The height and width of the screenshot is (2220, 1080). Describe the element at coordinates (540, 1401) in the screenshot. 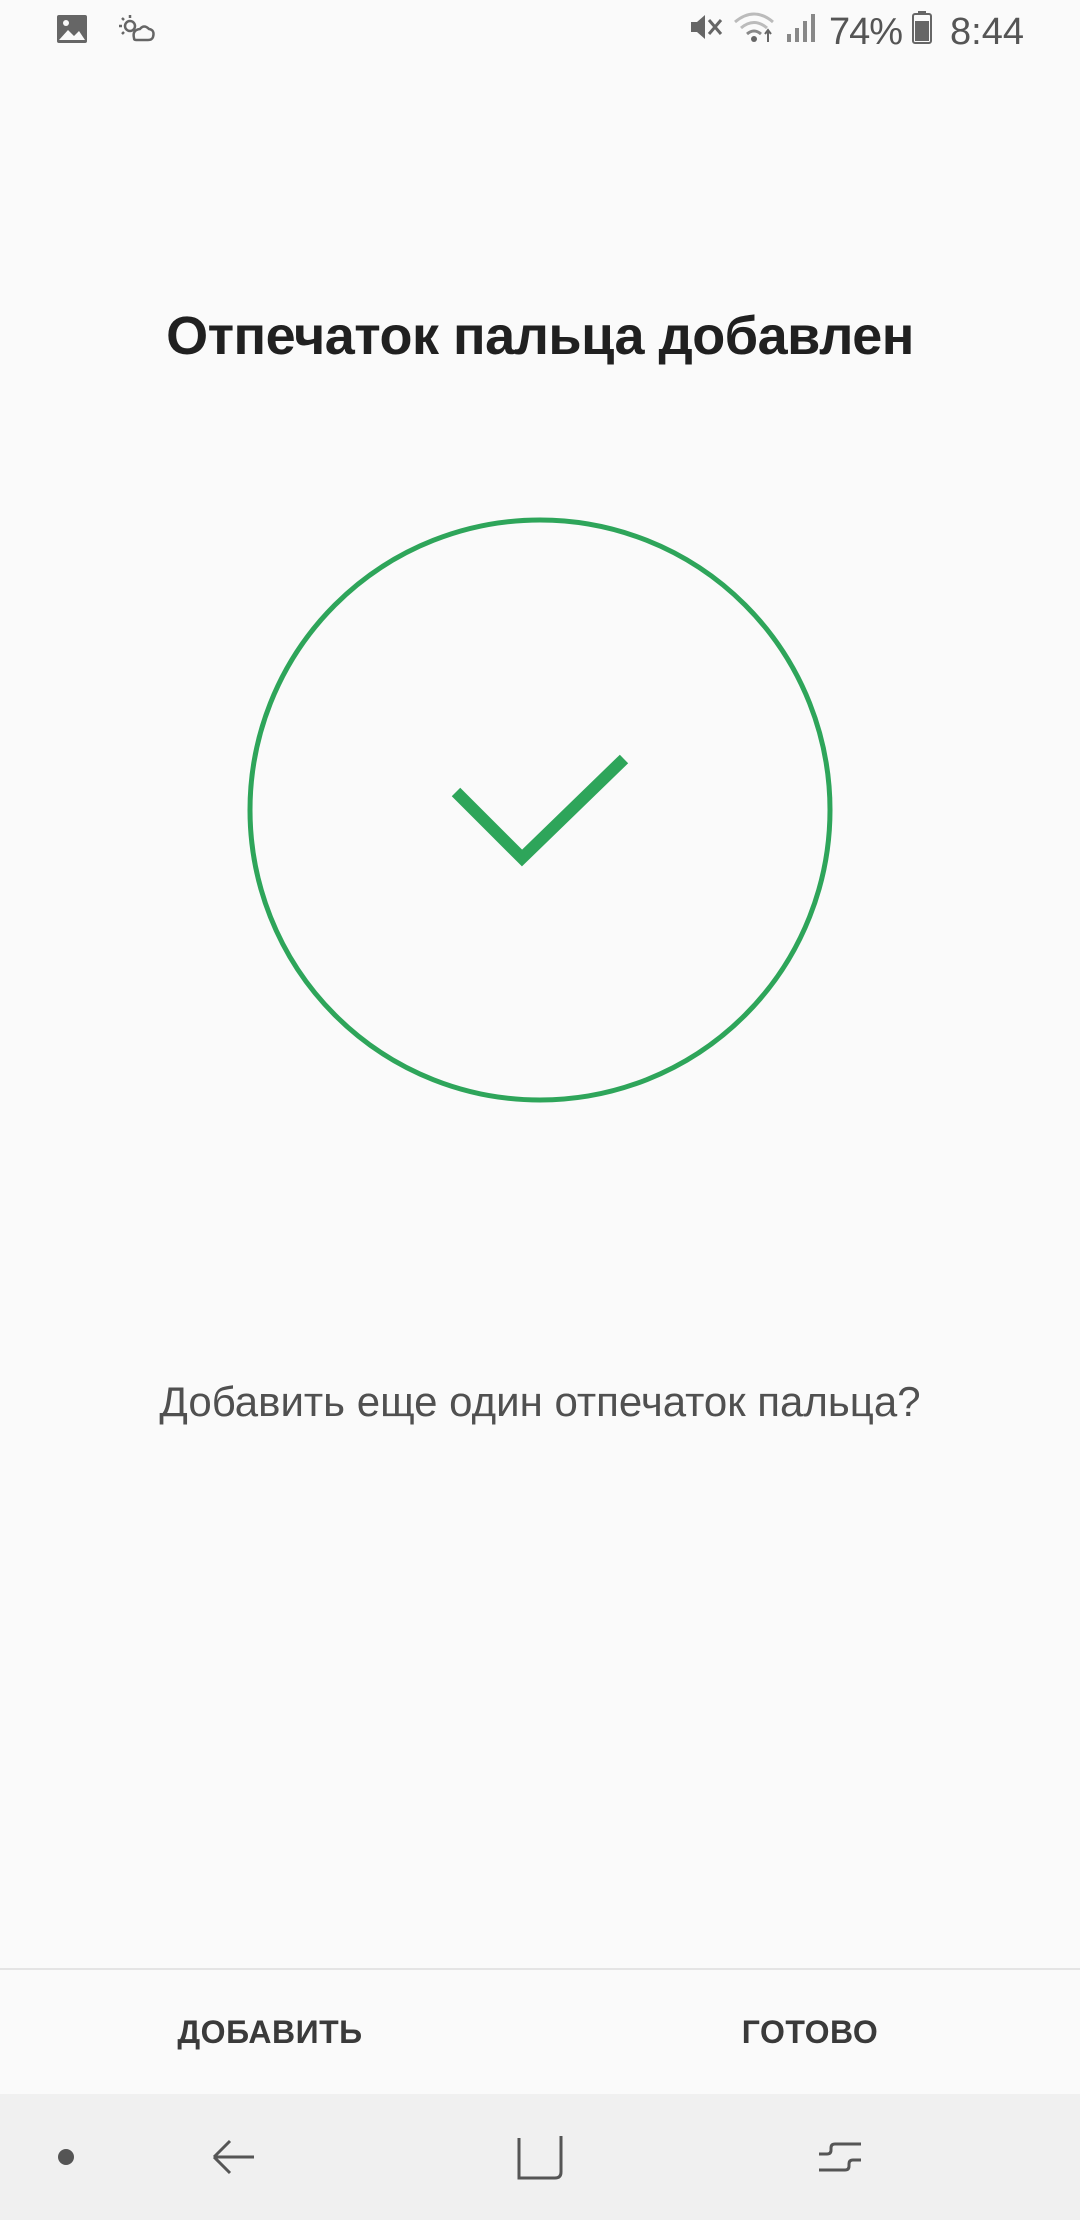

I see `add-another-question: Добавить еще один отпечаток пальца?` at that location.